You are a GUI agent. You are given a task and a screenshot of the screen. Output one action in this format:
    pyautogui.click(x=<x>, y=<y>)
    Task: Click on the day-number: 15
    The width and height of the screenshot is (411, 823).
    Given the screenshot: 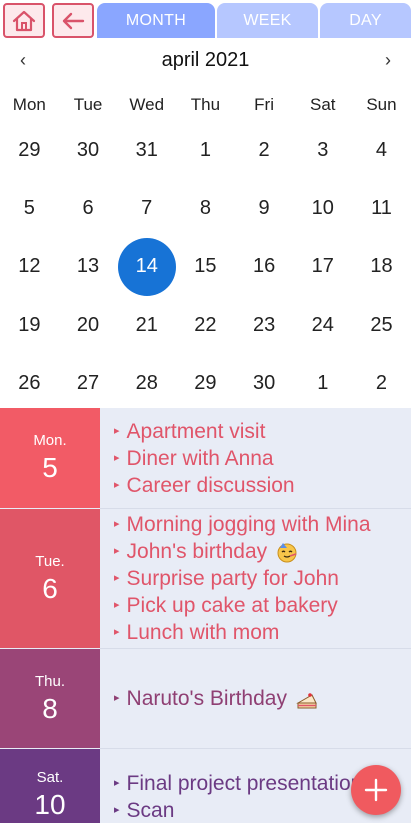 What is the action you would take?
    pyautogui.click(x=205, y=266)
    